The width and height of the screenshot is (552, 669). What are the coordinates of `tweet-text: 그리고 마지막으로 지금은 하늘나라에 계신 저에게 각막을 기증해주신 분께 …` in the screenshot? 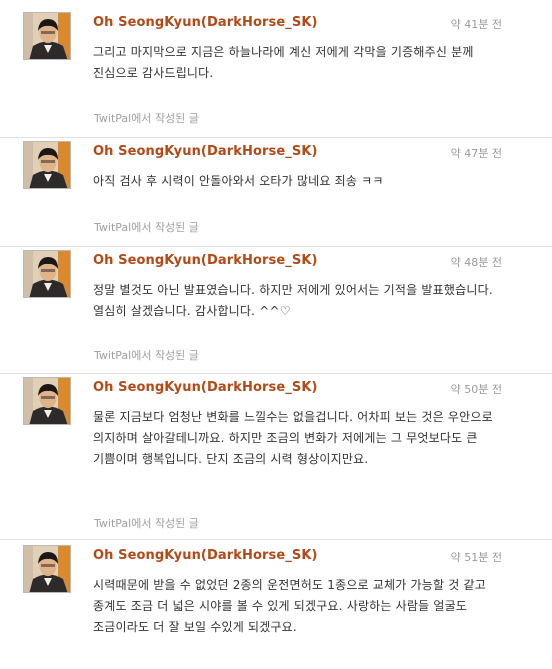 It's located at (283, 62).